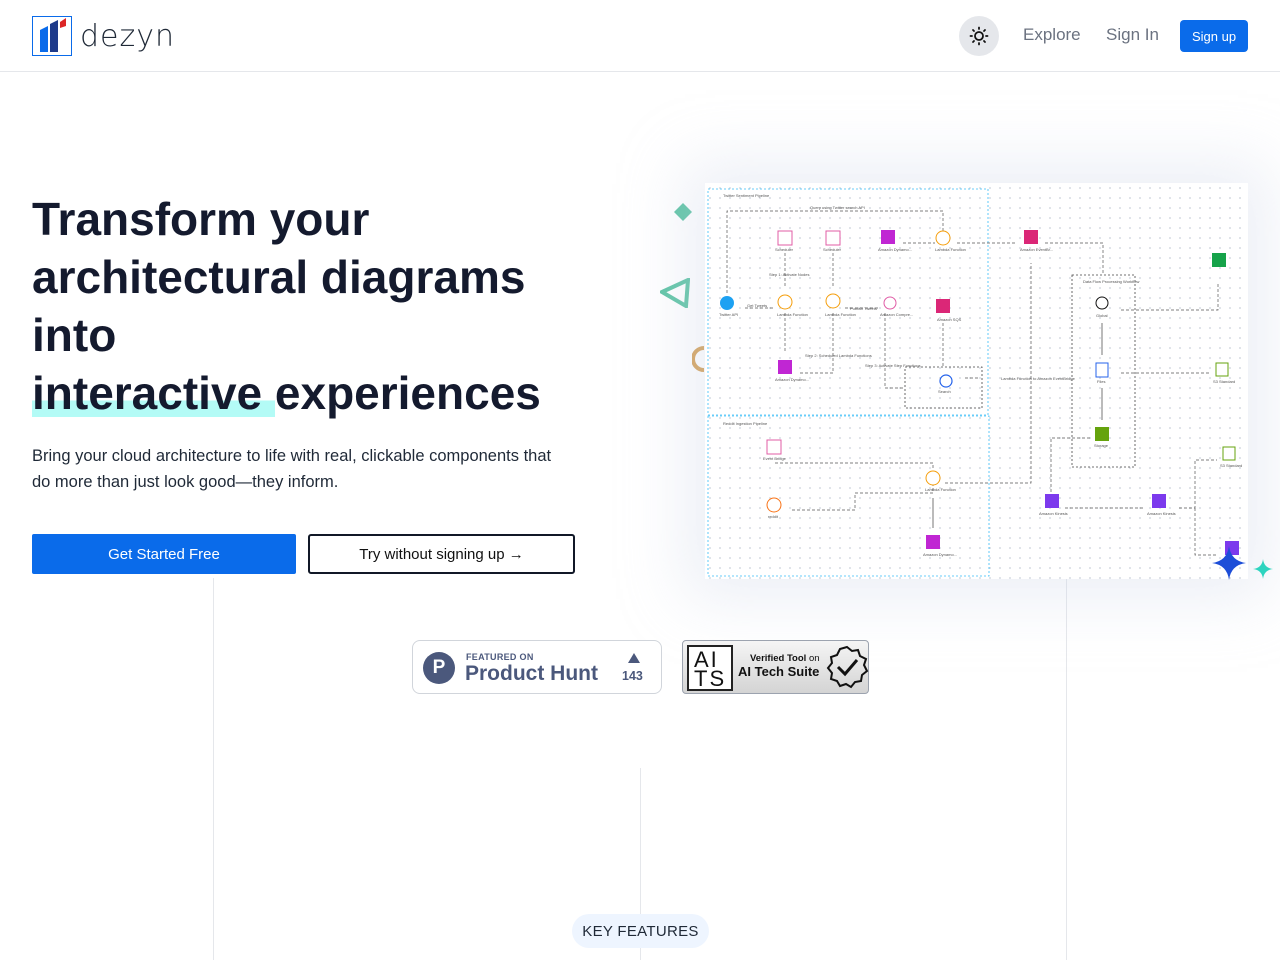  I want to click on diagram-node-twitter: Twitter API, so click(728, 314).